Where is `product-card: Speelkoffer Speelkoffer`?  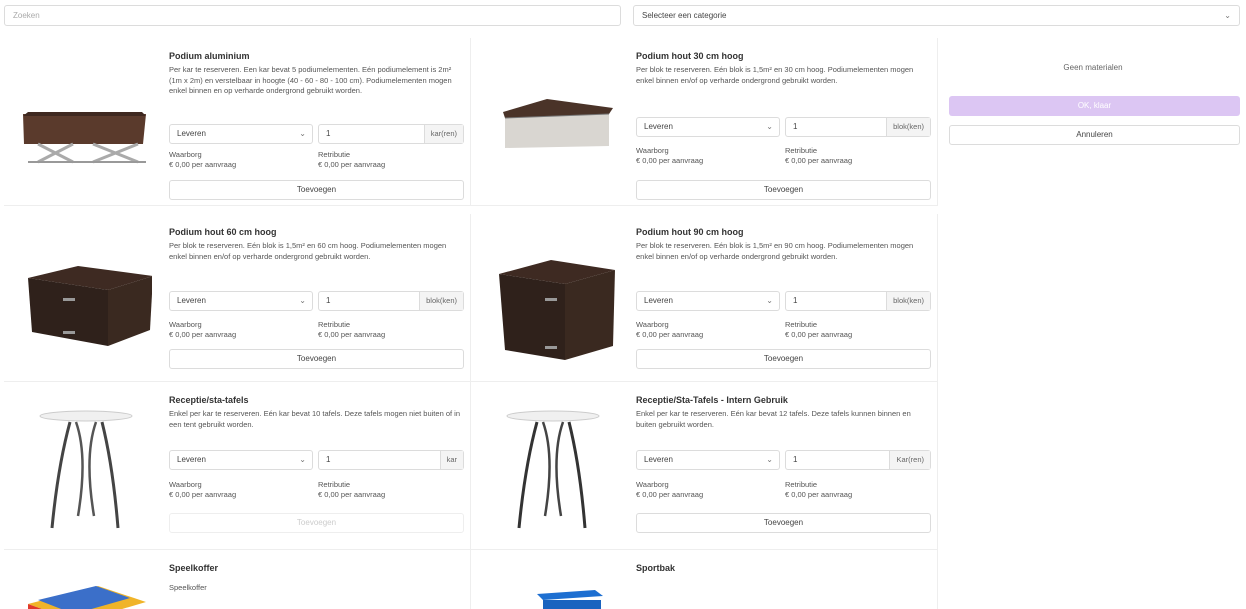 product-card: Speelkoffer Speelkoffer is located at coordinates (237, 579).